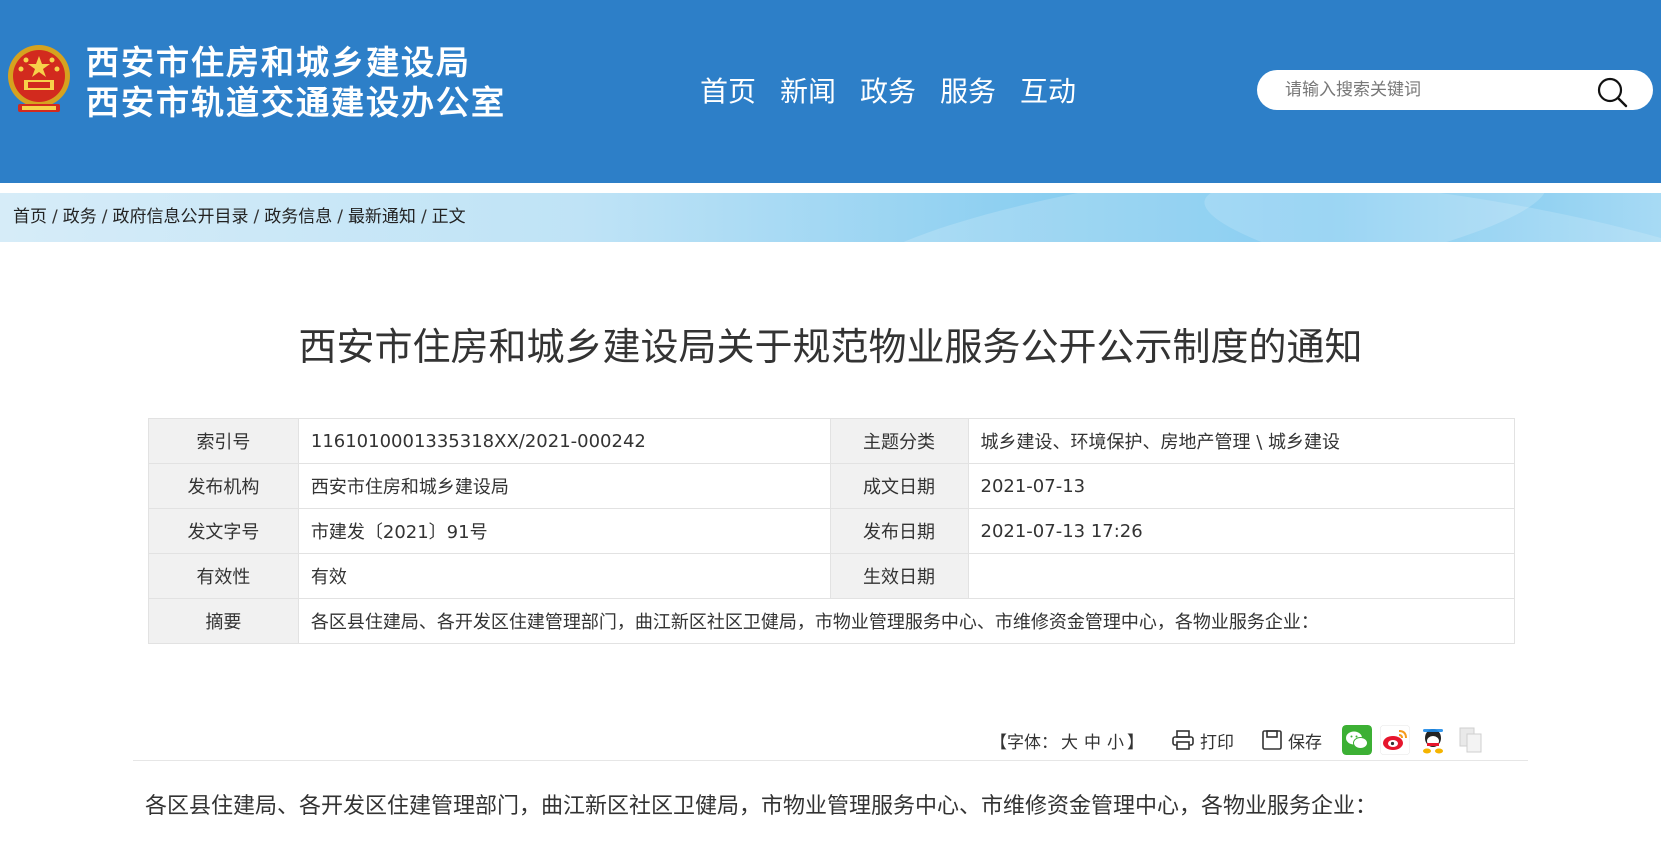 Image resolution: width=1661 pixels, height=866 pixels. I want to click on copy-link-icon, so click(1471, 740).